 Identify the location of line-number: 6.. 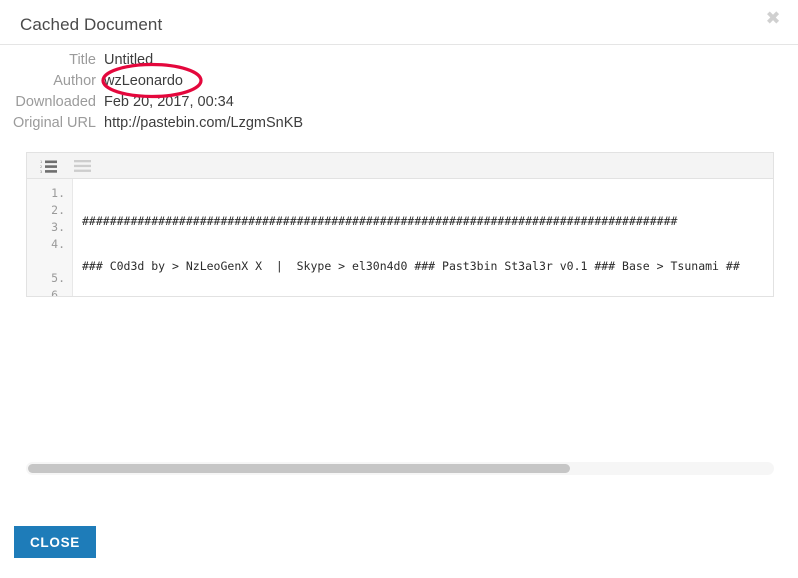
(58, 292).